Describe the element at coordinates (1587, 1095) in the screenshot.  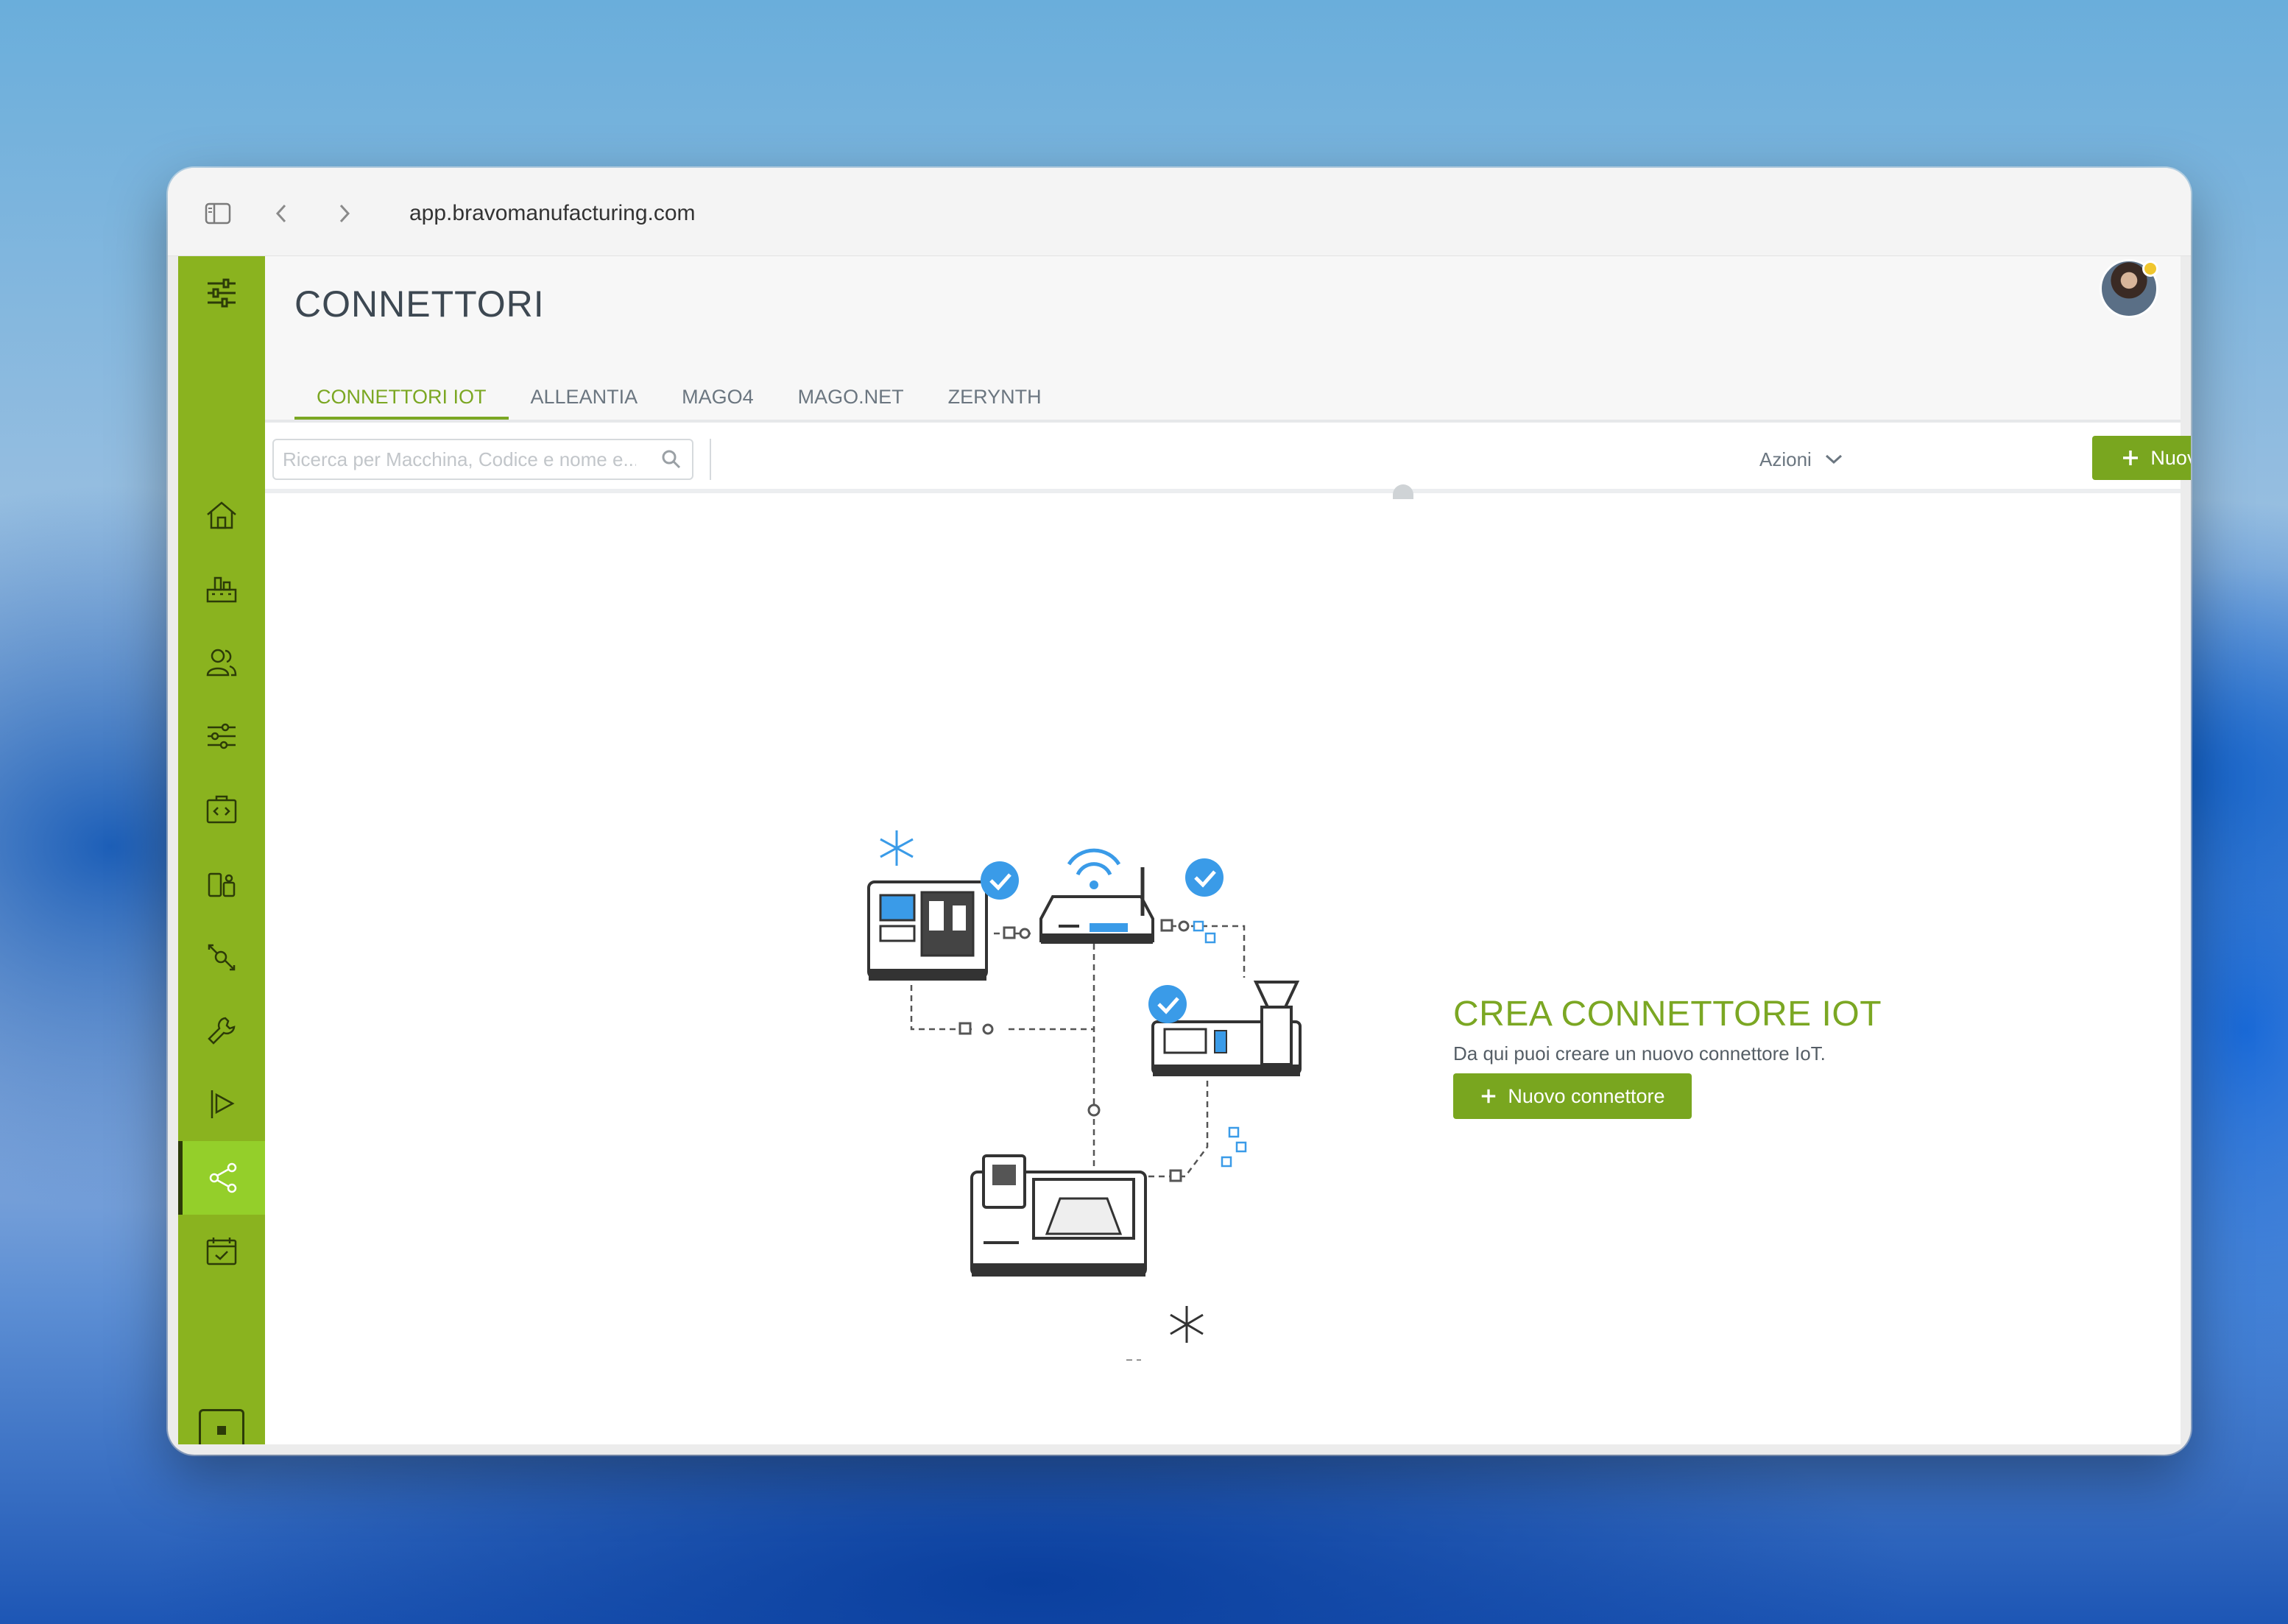
I see `empty-state-button-label: Nuovo connettore` at that location.